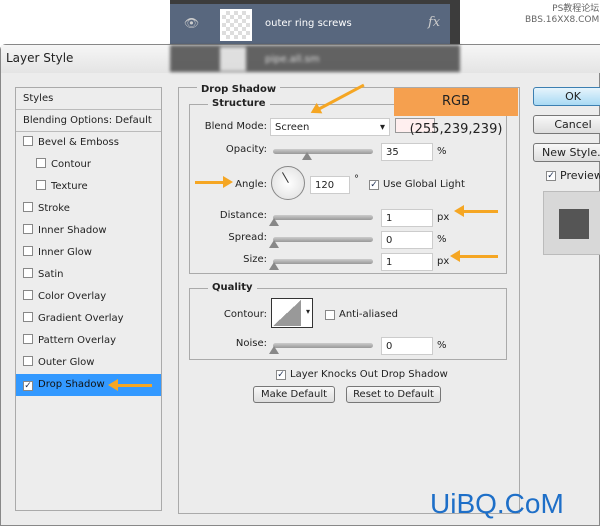  I want to click on ok-button: OK, so click(566, 96).